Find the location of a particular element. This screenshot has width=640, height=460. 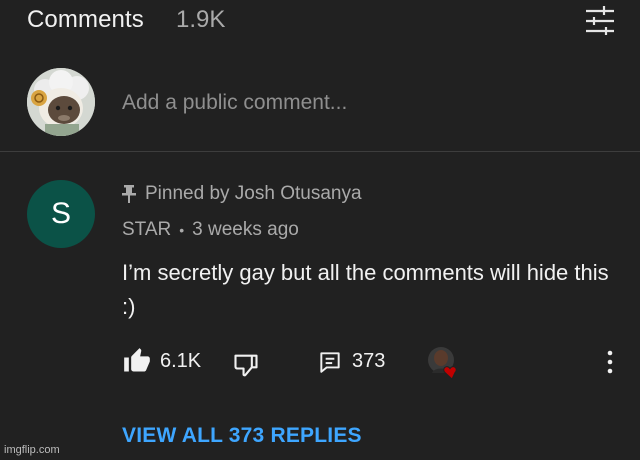

reply-button is located at coordinates (330, 362).